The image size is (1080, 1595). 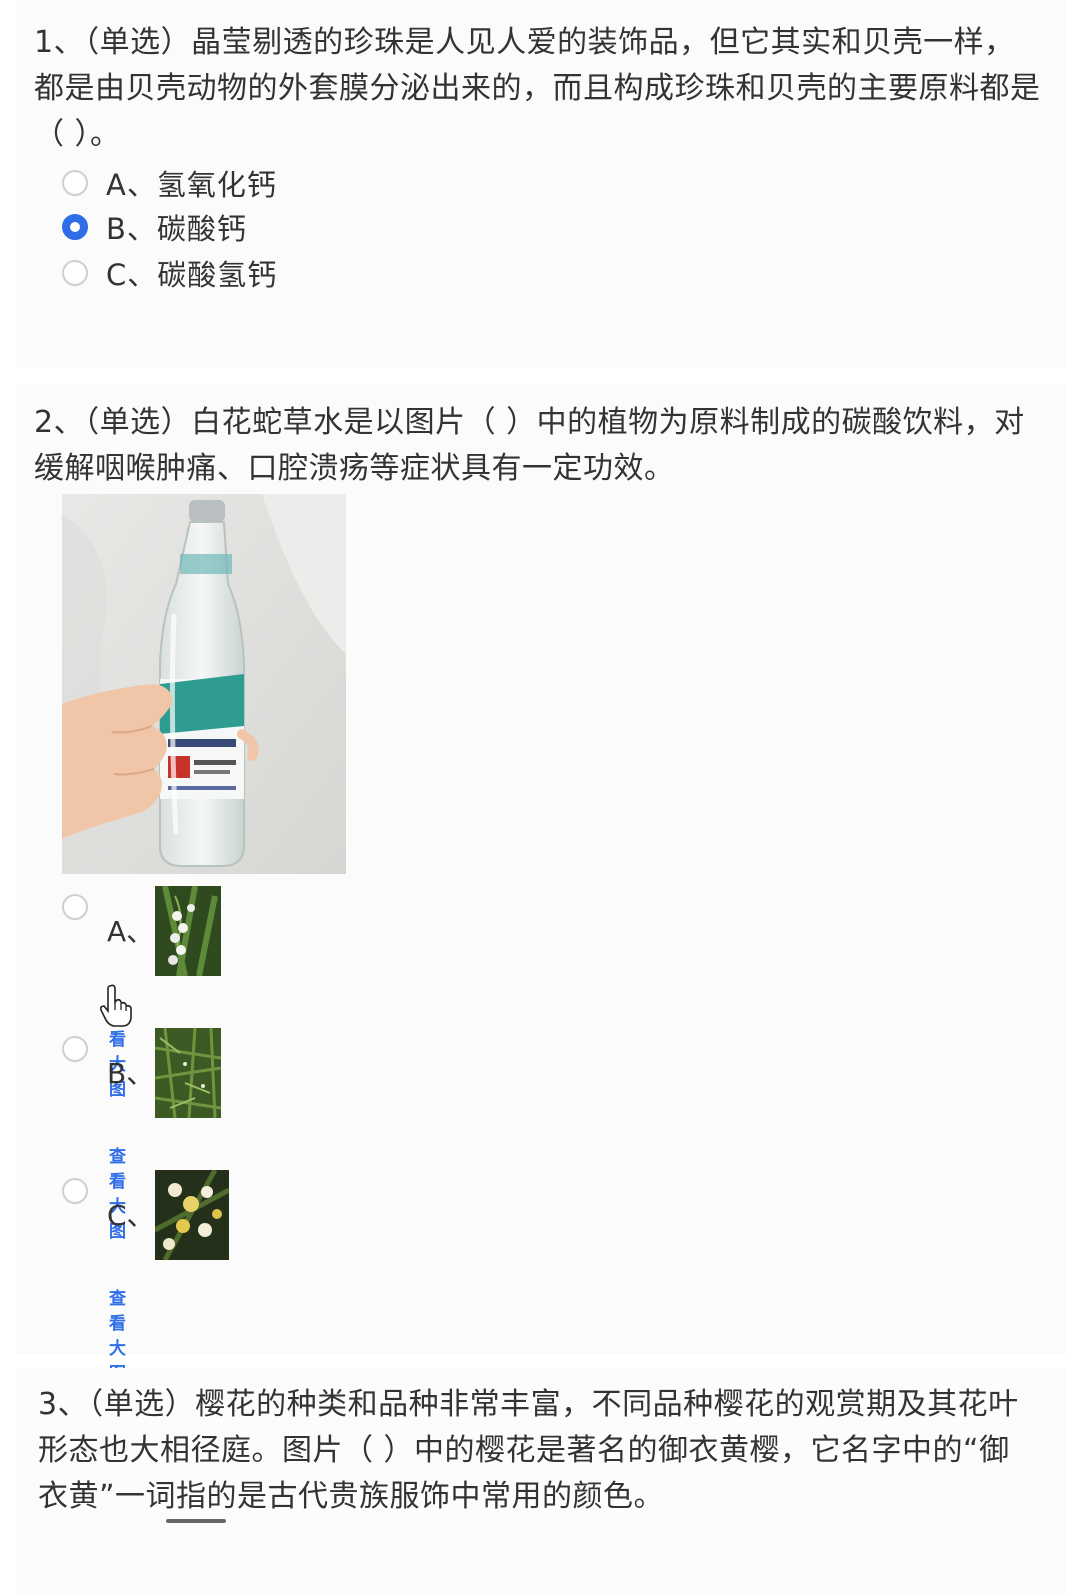 I want to click on question-1-option-b: B、碳酸钙, so click(x=154, y=227).